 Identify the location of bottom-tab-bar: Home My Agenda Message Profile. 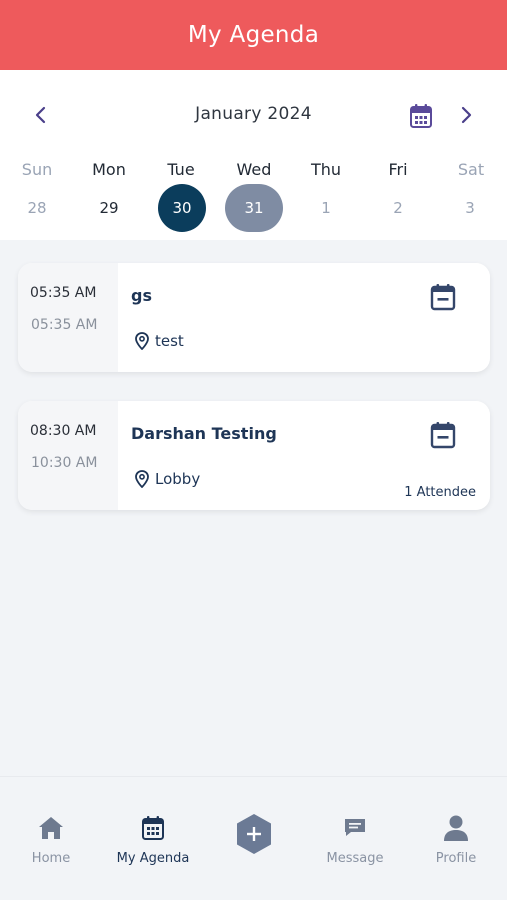
(253, 838).